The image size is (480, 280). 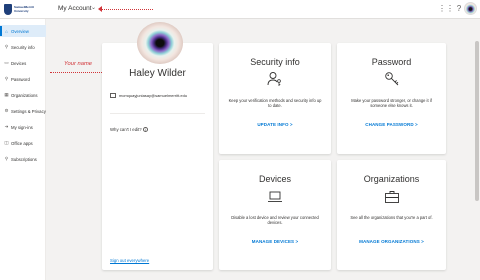 I want to click on sidebar-item-office-apps: ◫ Office apps, so click(x=23, y=143).